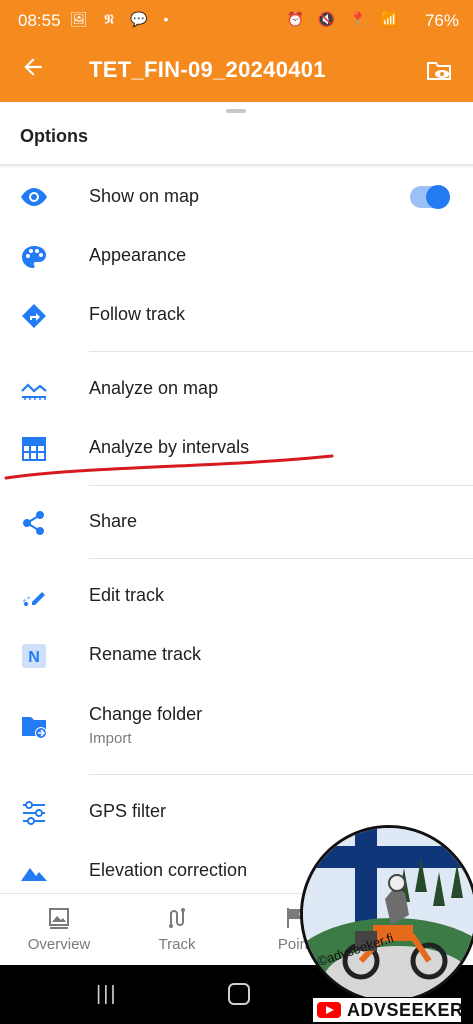 The image size is (473, 1024). I want to click on status-bar: 08:55 🖼 𝕹 💬 • ⏰ 🔇 📍 📶 76%, so click(236, 20).